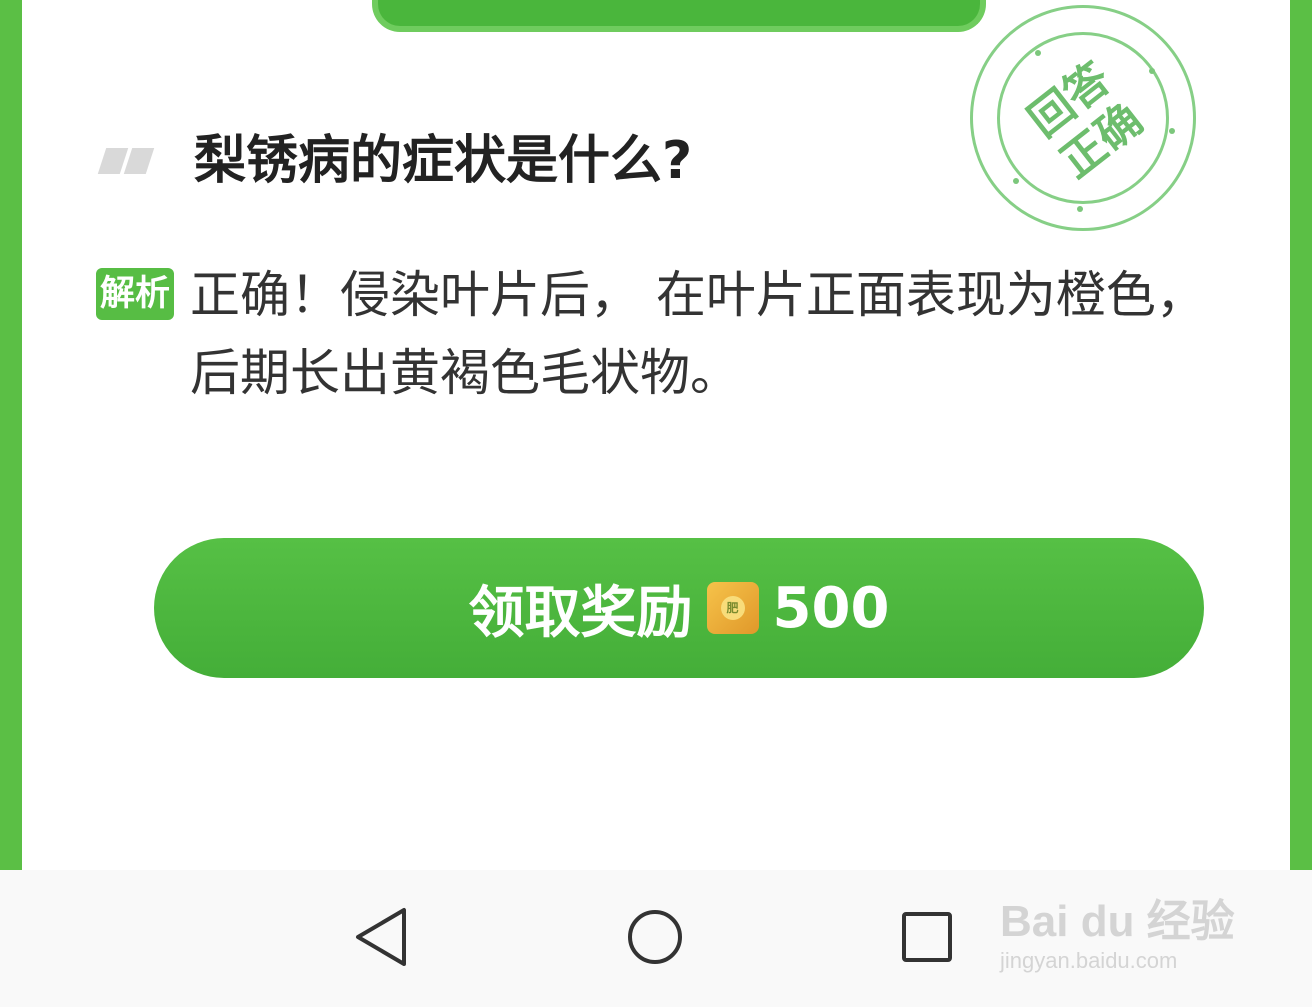  What do you see at coordinates (831, 608) in the screenshot?
I see `reward-amount: 500` at bounding box center [831, 608].